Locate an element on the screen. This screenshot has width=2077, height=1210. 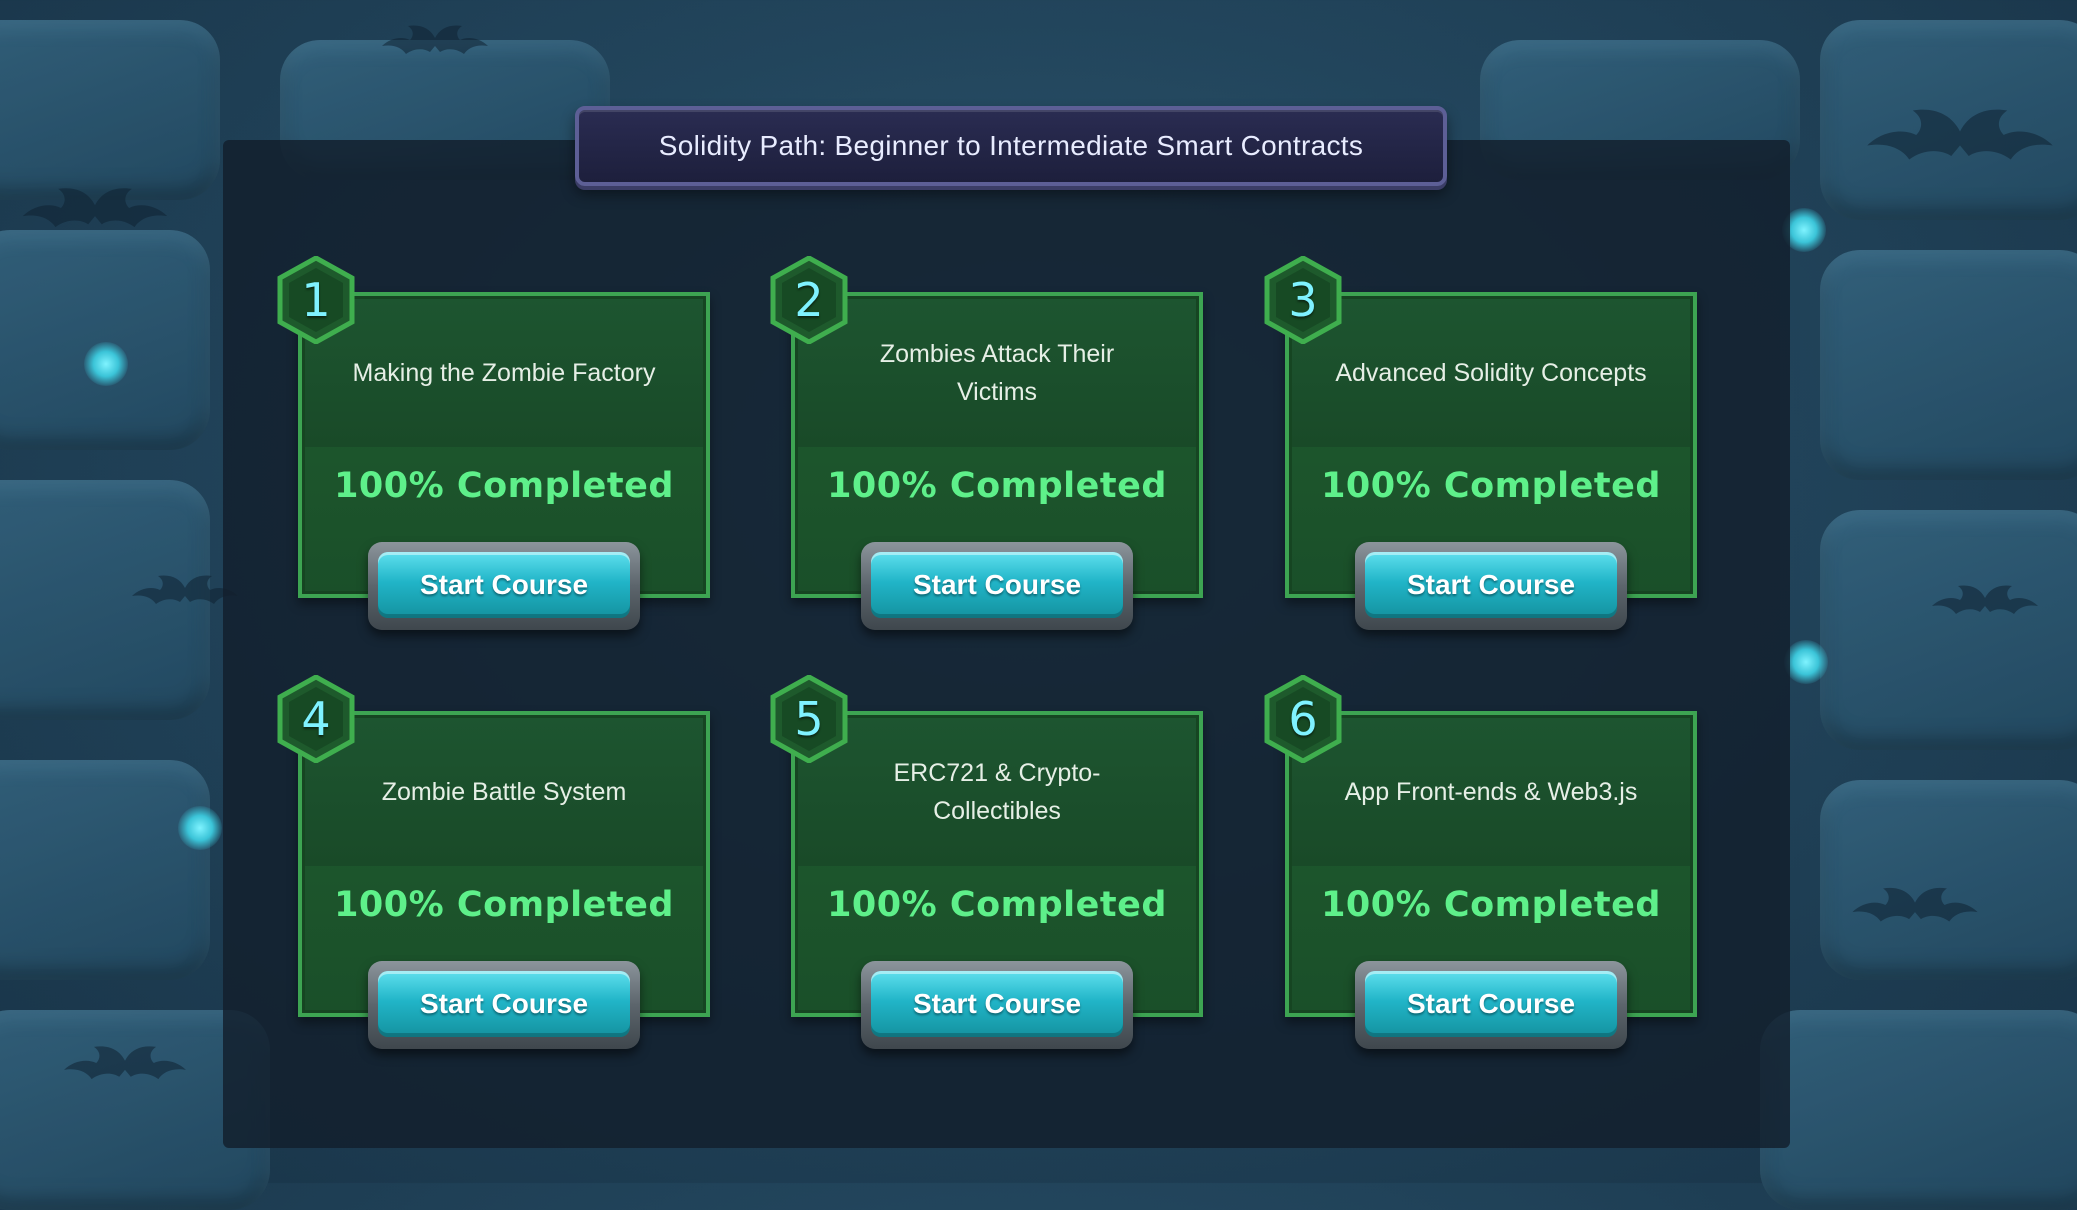
course-card-header: Advanced Solidity Concepts is located at coordinates (1491, 373).